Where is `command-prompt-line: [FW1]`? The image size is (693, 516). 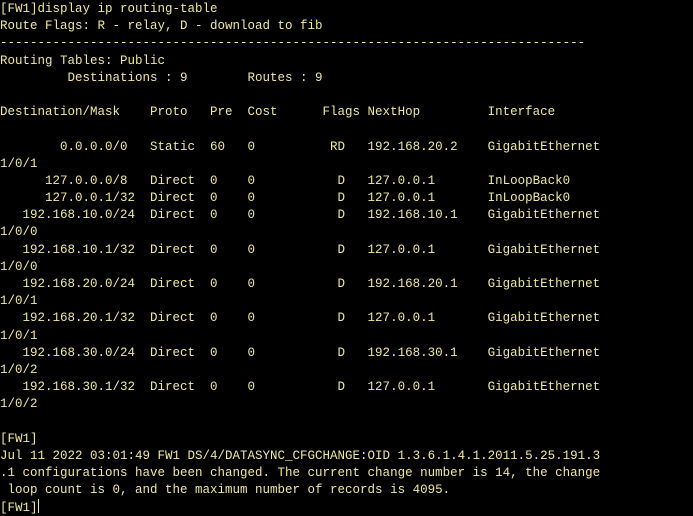 command-prompt-line: [FW1] is located at coordinates (346, 507).